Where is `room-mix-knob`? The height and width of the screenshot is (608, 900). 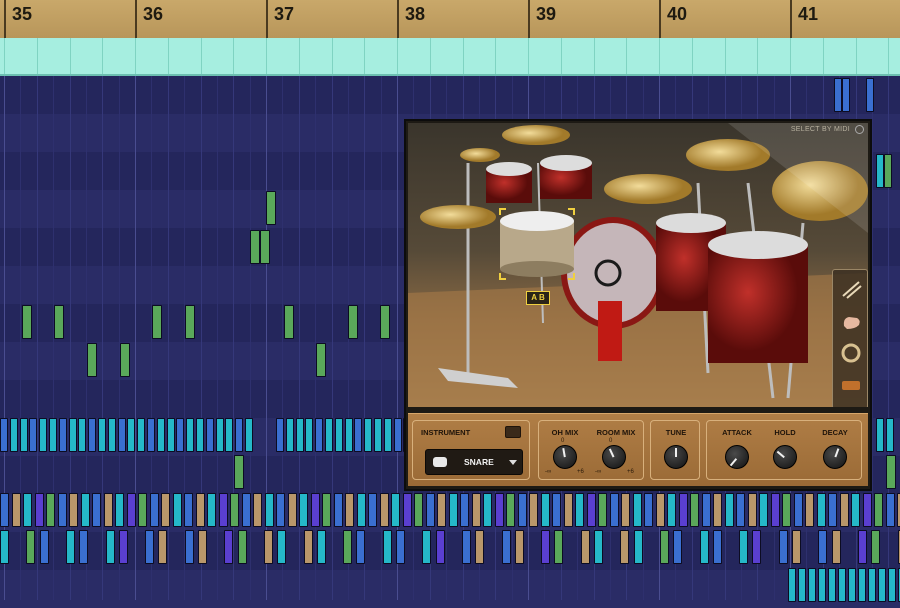 room-mix-knob is located at coordinates (614, 457).